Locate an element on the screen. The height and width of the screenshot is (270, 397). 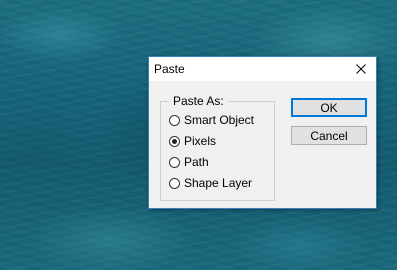
close-button is located at coordinates (361, 69).